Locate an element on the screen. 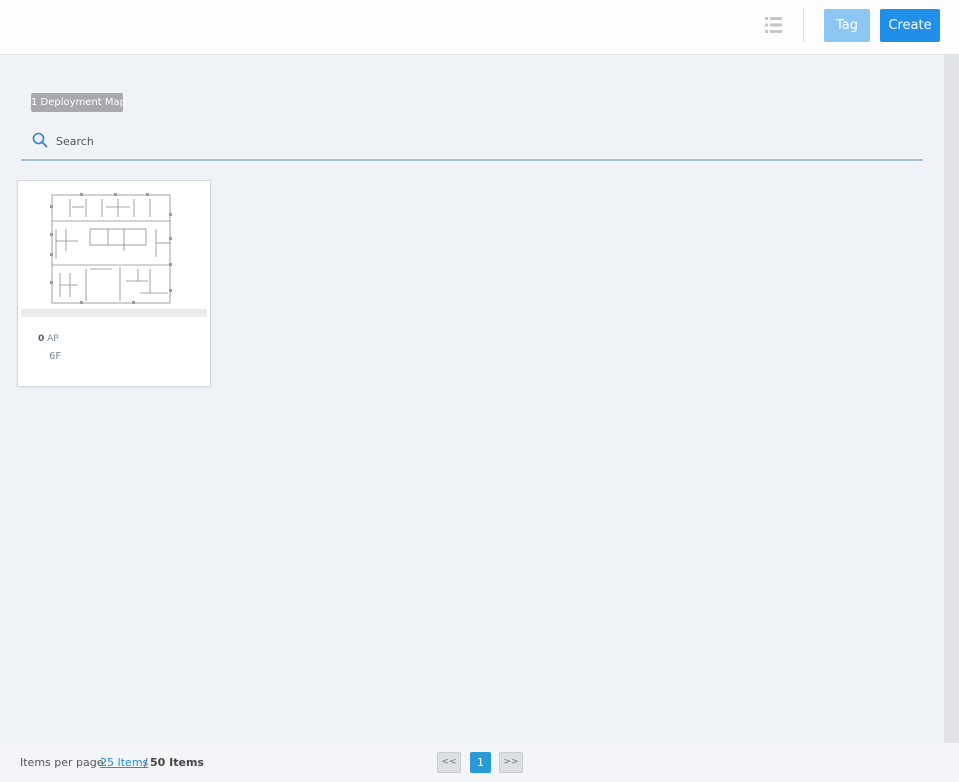  prev-page-button: << is located at coordinates (449, 762).